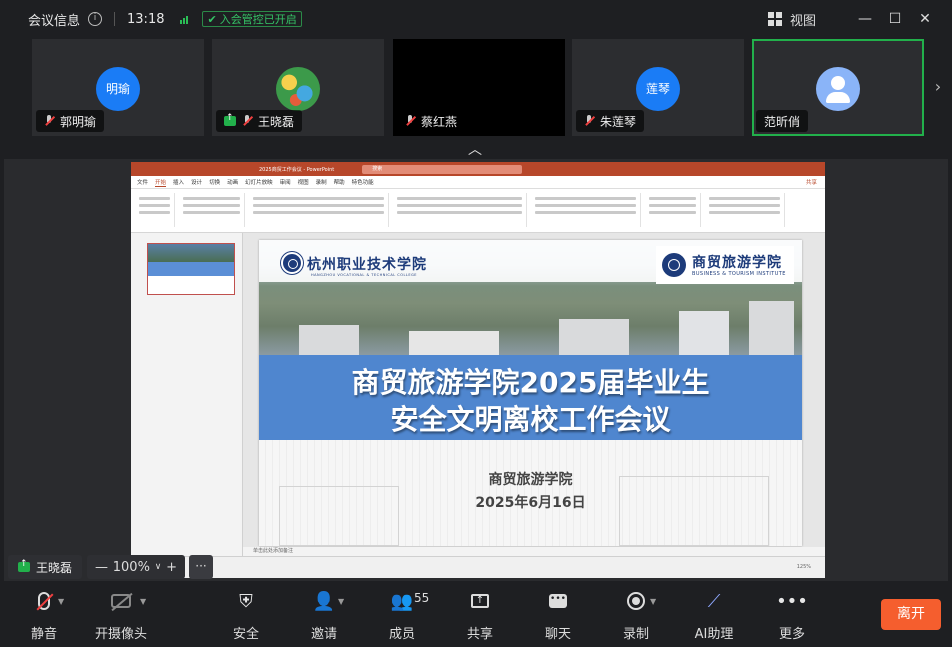  What do you see at coordinates (184, 19) in the screenshot?
I see `signal-strength-icon` at bounding box center [184, 19].